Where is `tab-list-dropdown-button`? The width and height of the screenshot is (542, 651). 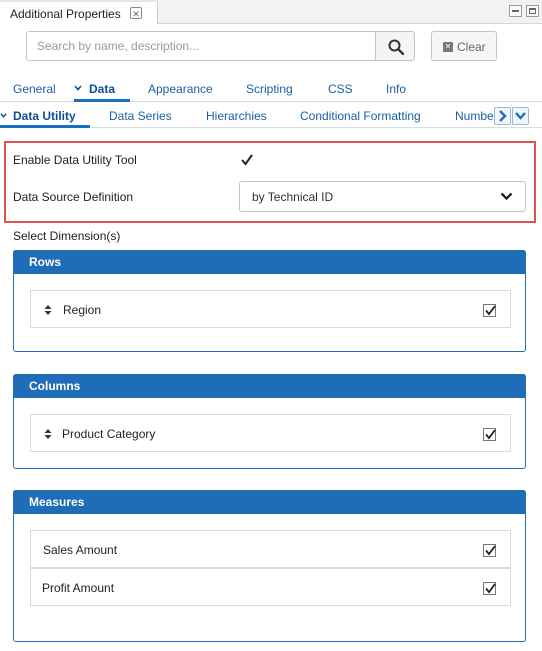
tab-list-dropdown-button is located at coordinates (520, 116).